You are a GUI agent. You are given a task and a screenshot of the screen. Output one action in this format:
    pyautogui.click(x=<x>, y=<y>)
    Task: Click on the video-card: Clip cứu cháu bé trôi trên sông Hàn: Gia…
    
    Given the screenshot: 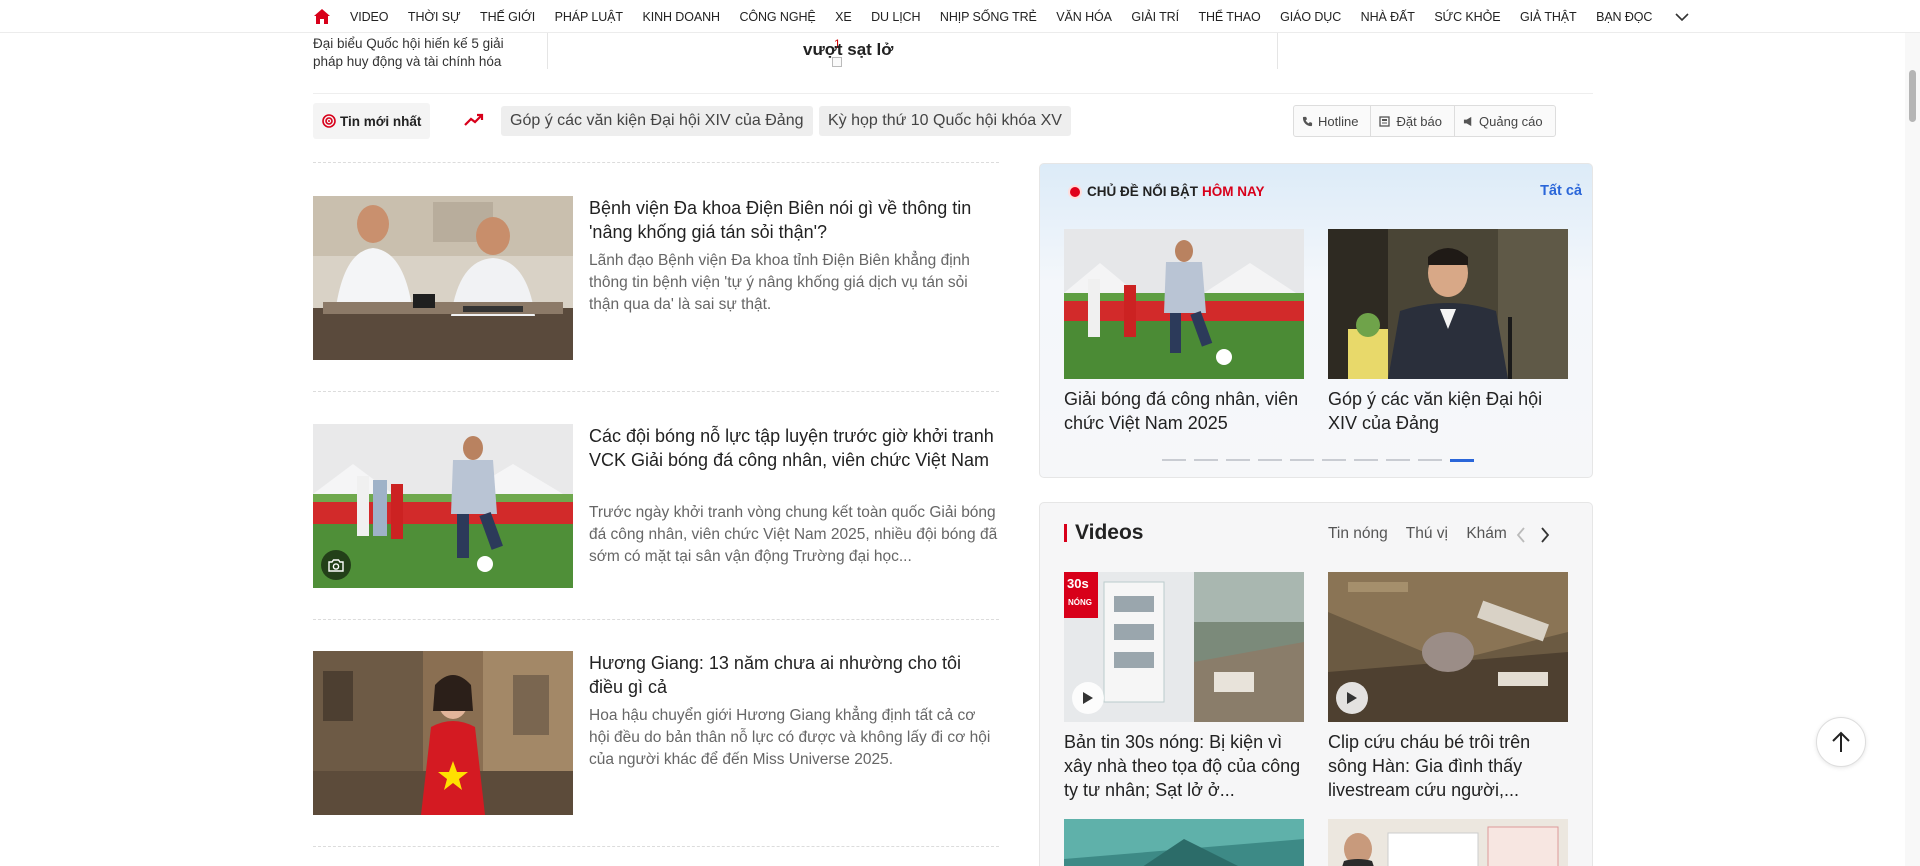 What is the action you would take?
    pyautogui.click(x=1448, y=687)
    